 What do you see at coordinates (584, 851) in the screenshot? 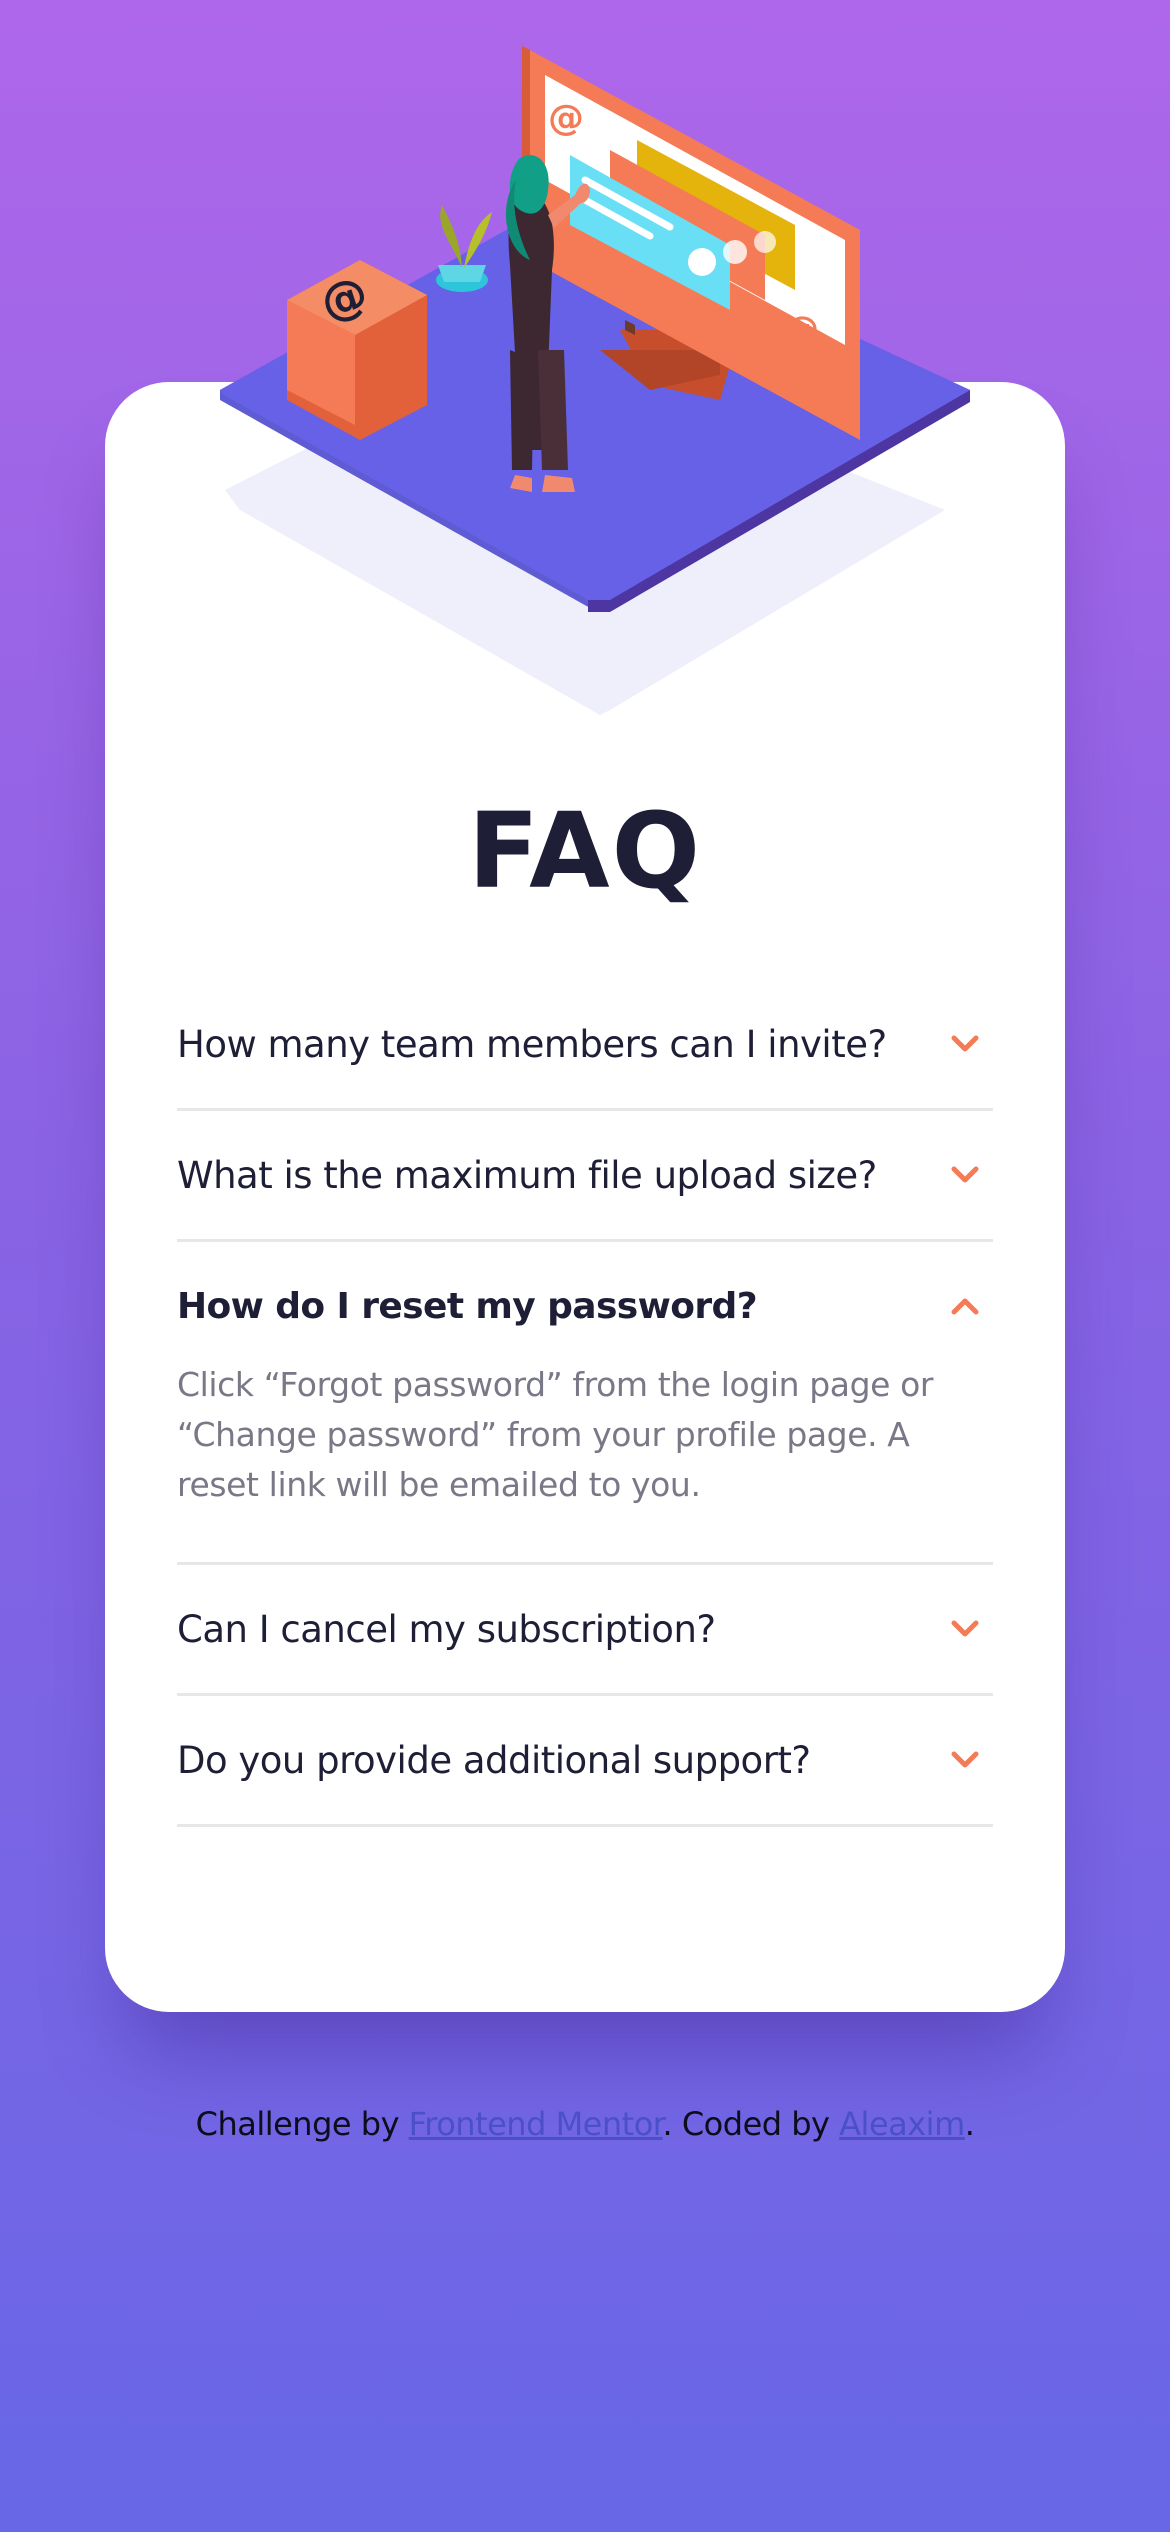
I see `page-title: FAQ` at bounding box center [584, 851].